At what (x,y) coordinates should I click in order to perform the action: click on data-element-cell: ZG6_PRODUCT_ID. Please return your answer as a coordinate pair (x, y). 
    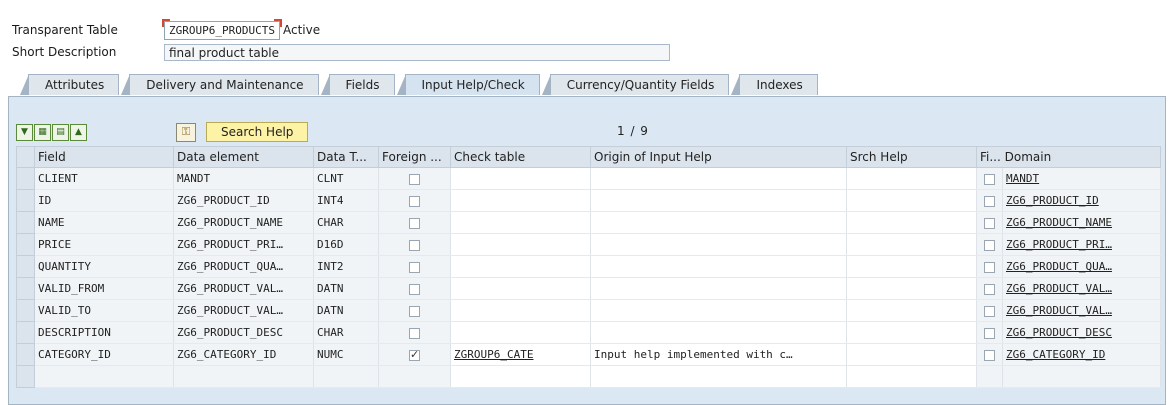
    Looking at the image, I should click on (243, 200).